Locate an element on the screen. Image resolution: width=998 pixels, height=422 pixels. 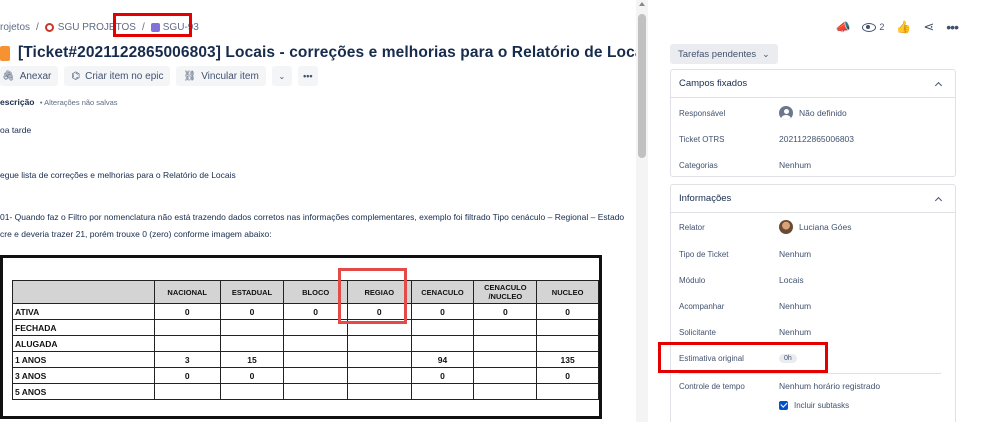
table-row: ALUGADA is located at coordinates (305, 343).